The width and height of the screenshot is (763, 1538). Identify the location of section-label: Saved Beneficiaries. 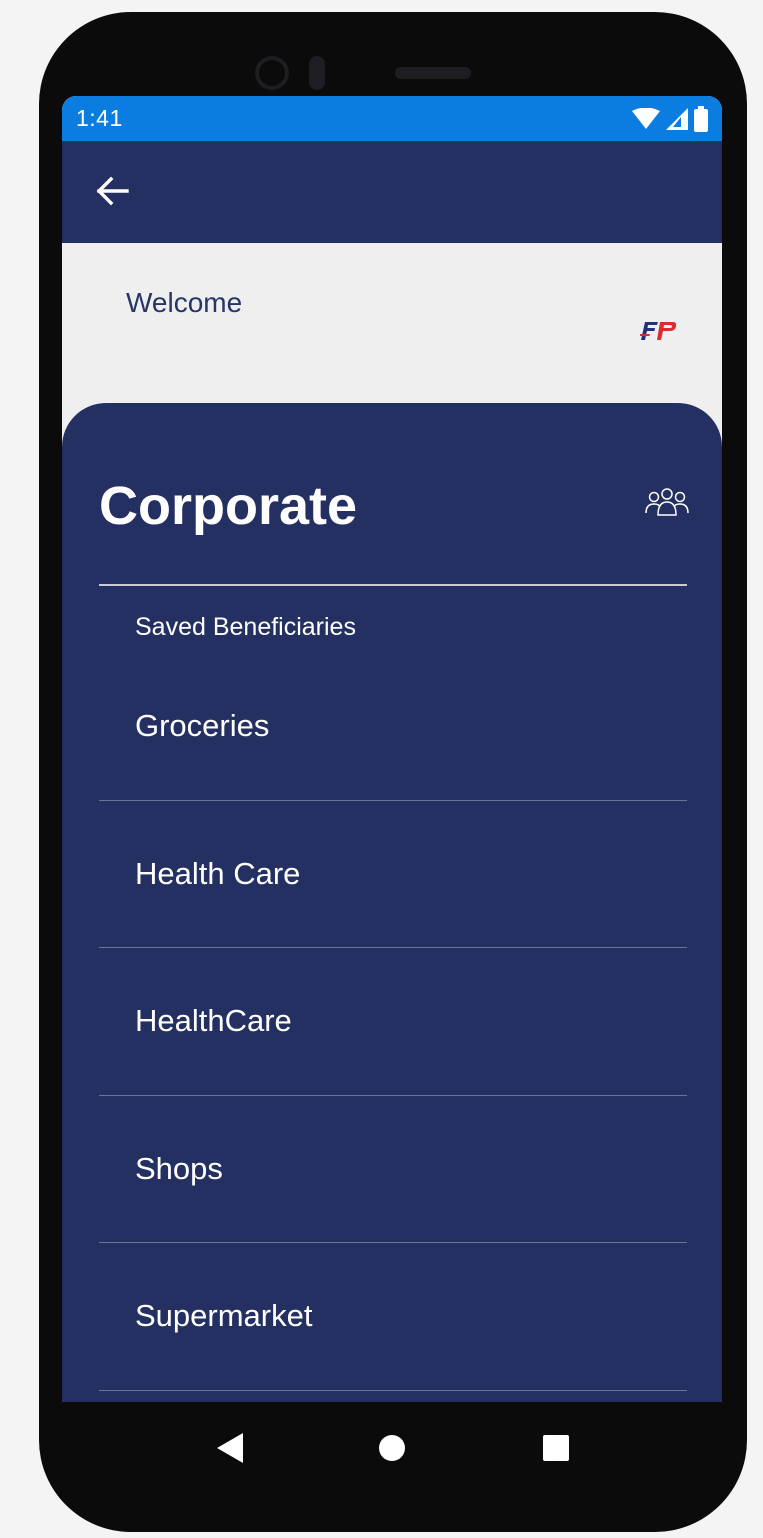
(245, 627).